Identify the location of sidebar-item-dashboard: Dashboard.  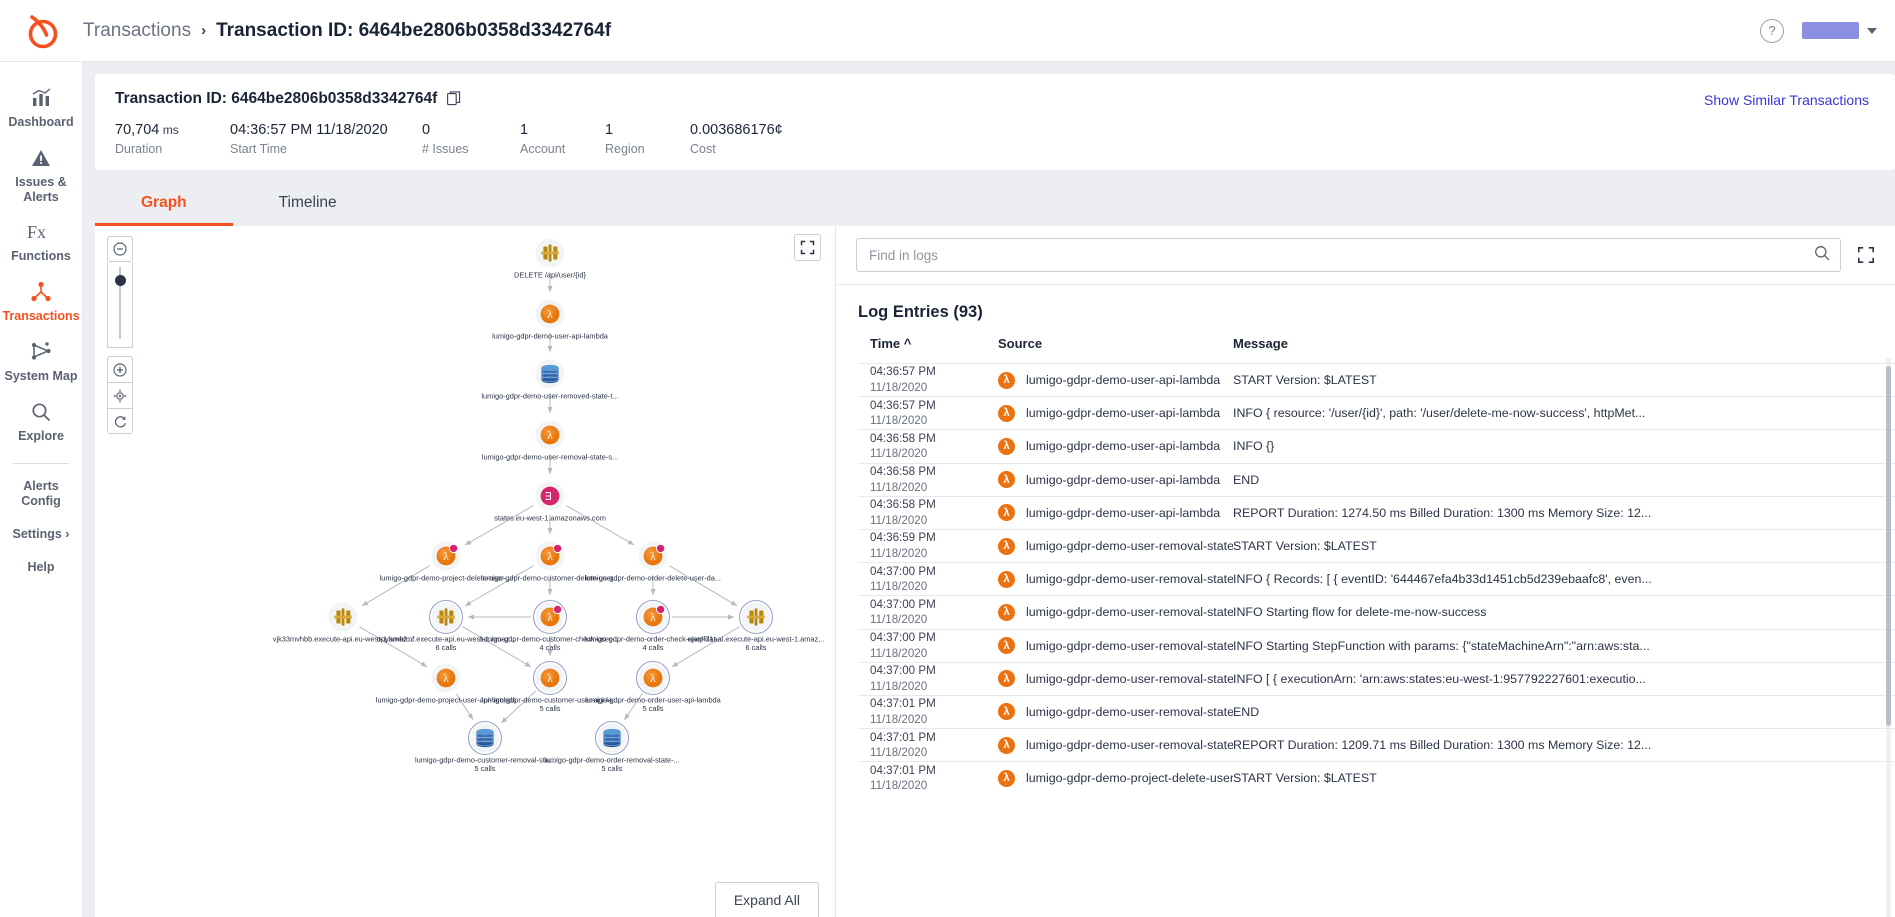
(41, 106).